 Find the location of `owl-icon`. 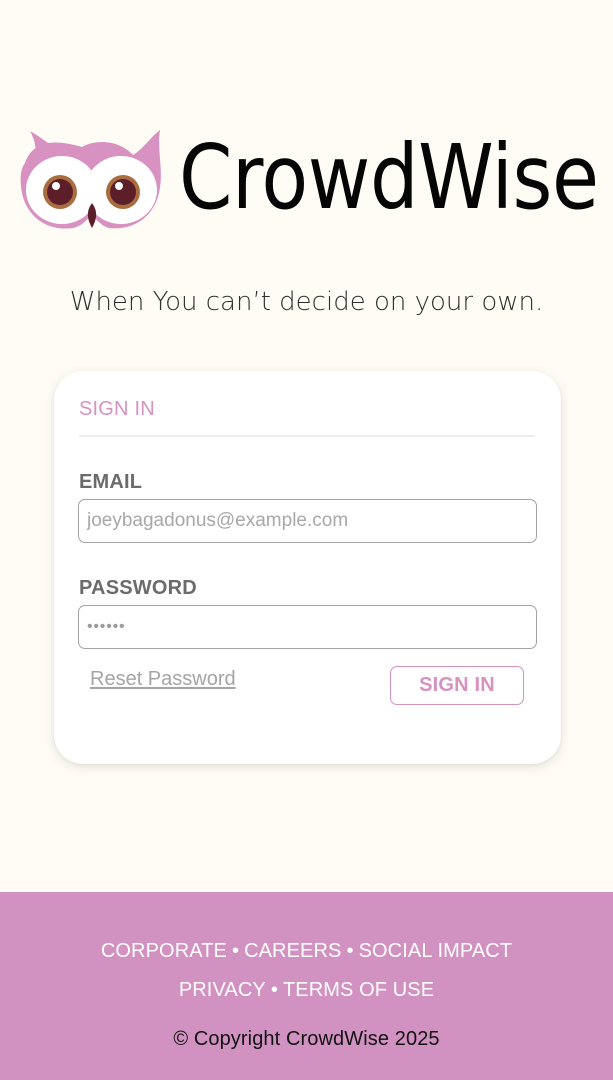

owl-icon is located at coordinates (93, 180).